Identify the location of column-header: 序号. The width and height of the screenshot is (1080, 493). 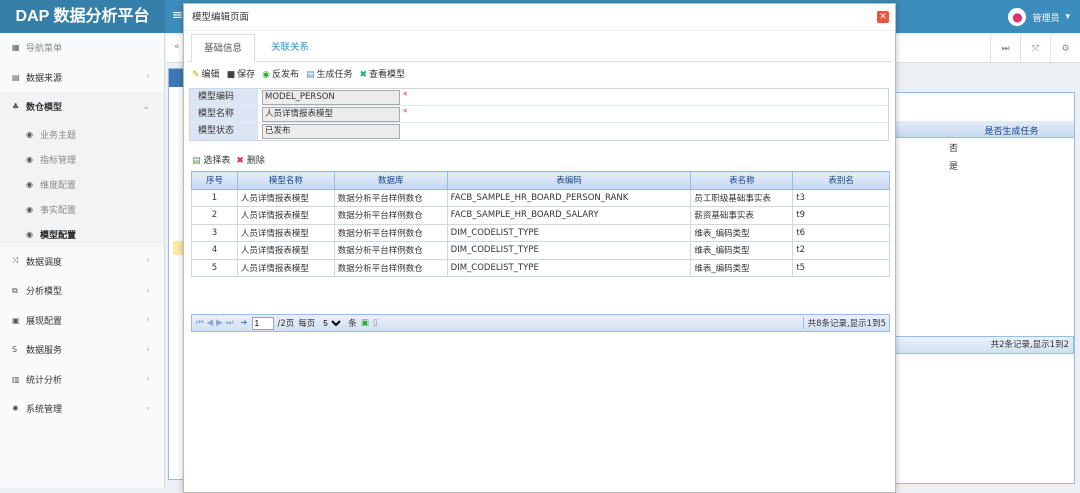
(214, 180).